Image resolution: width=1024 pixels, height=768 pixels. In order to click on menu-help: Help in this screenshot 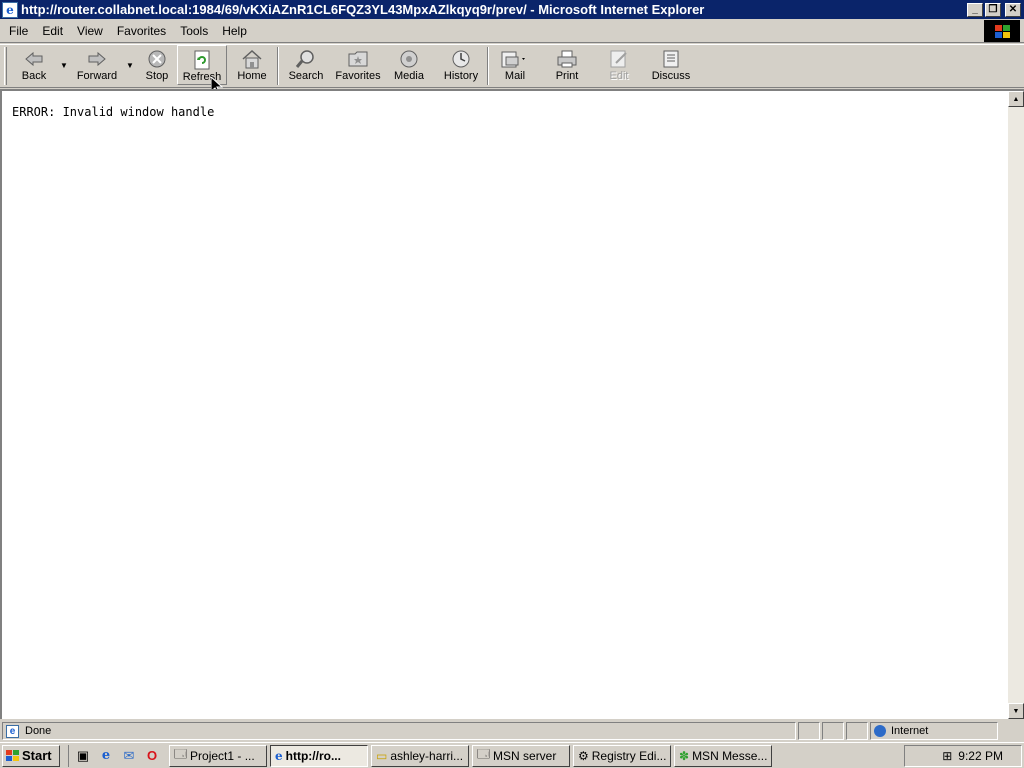, I will do `click(234, 31)`.